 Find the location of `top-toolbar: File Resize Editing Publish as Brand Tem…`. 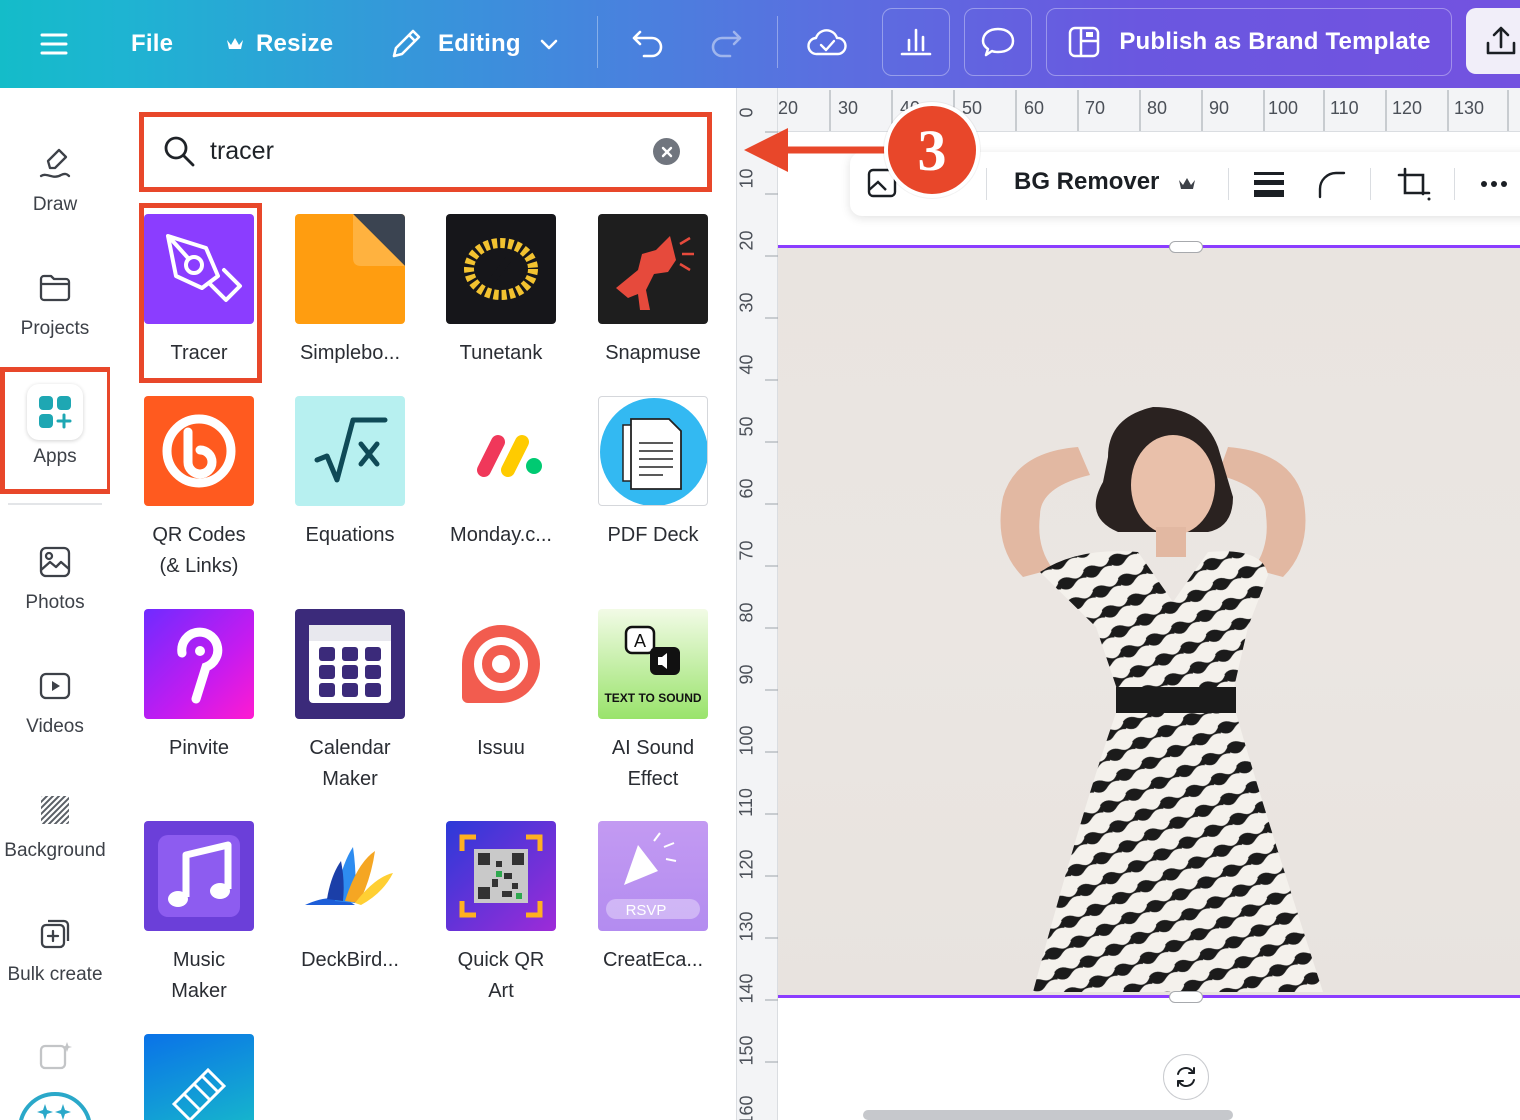

top-toolbar: File Resize Editing Publish as Brand Tem… is located at coordinates (760, 44).